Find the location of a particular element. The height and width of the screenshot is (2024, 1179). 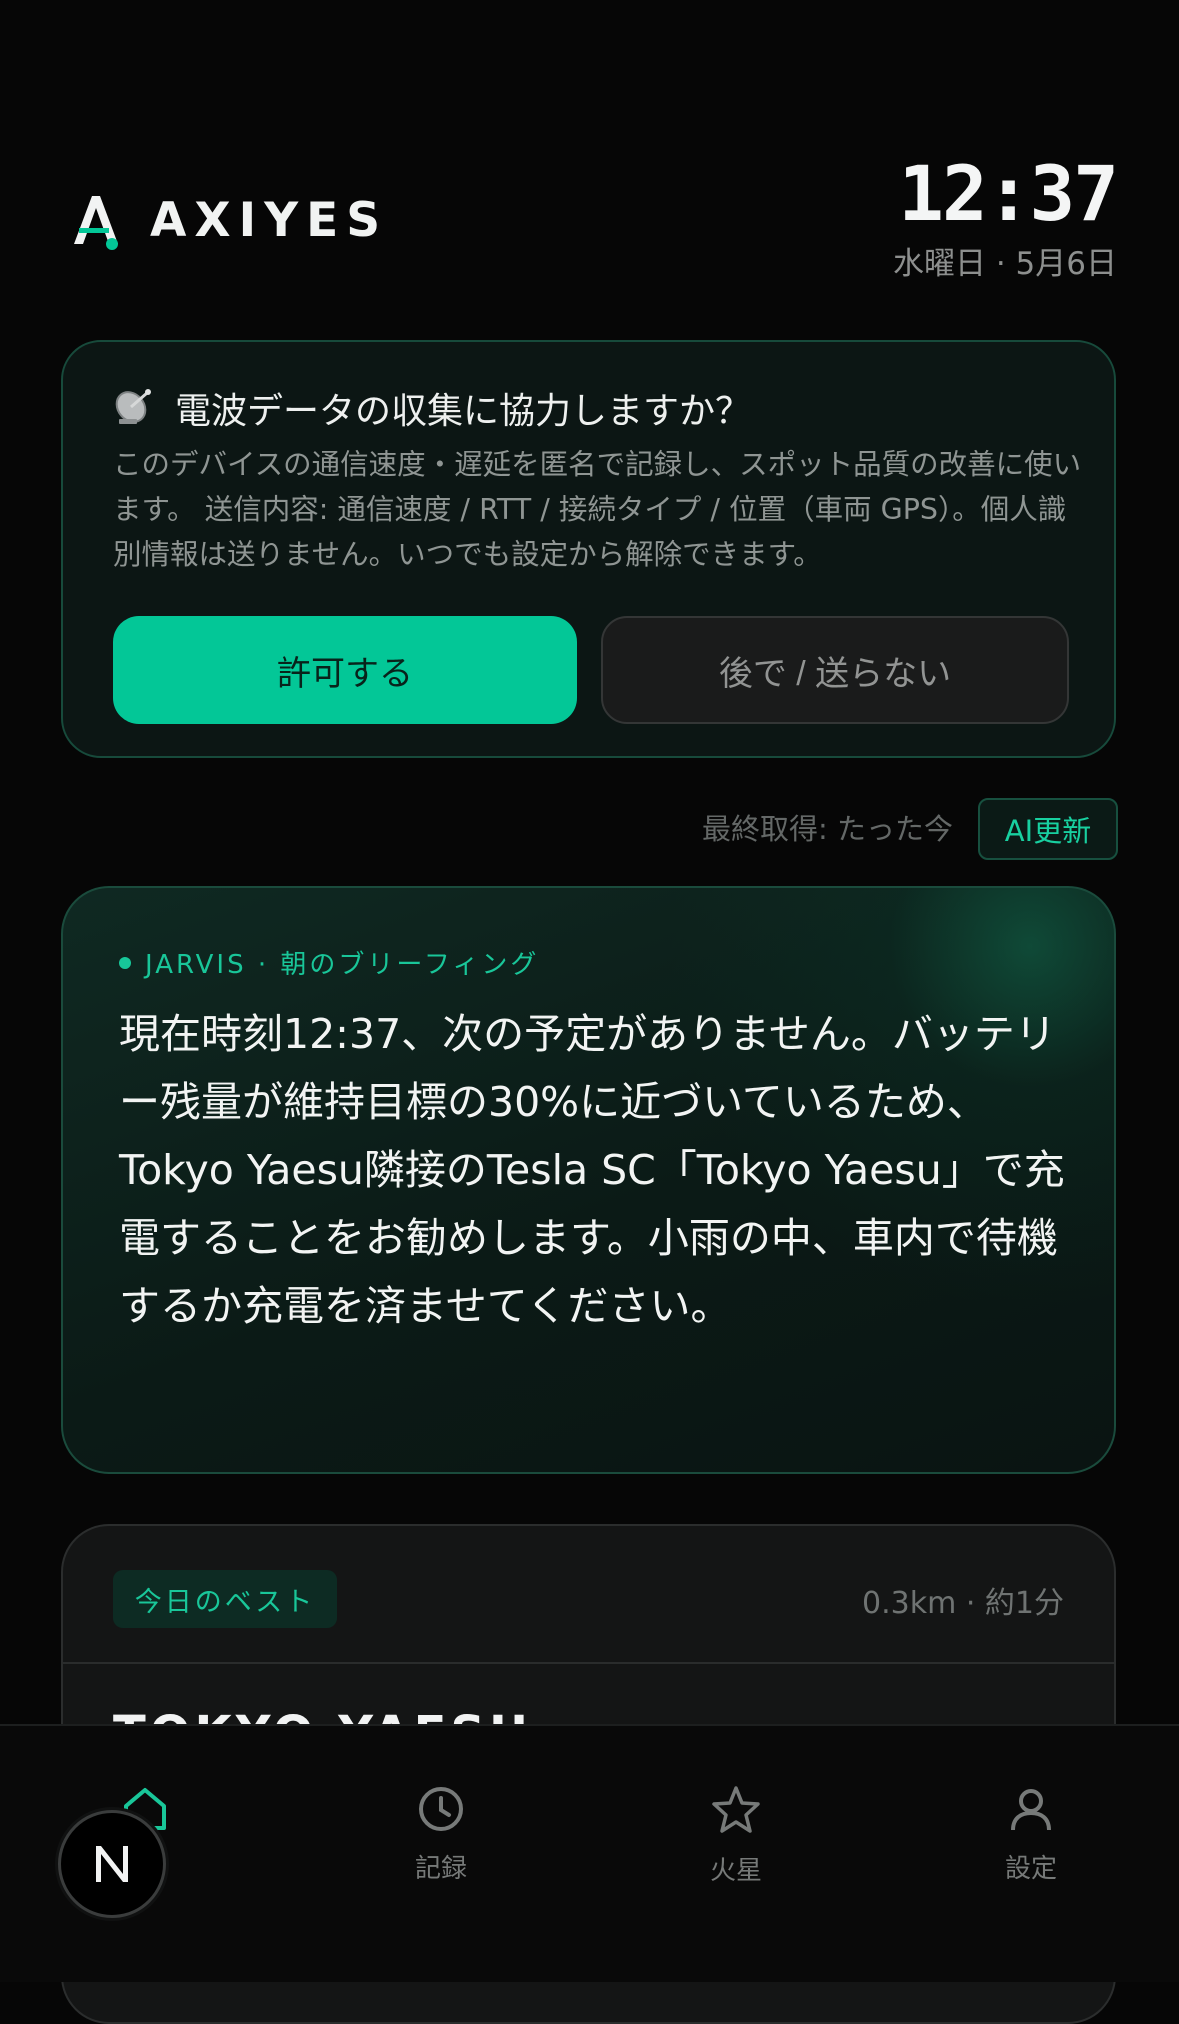

consent-header: 電波データの収集に協力しますか？ is located at coordinates (432, 408).